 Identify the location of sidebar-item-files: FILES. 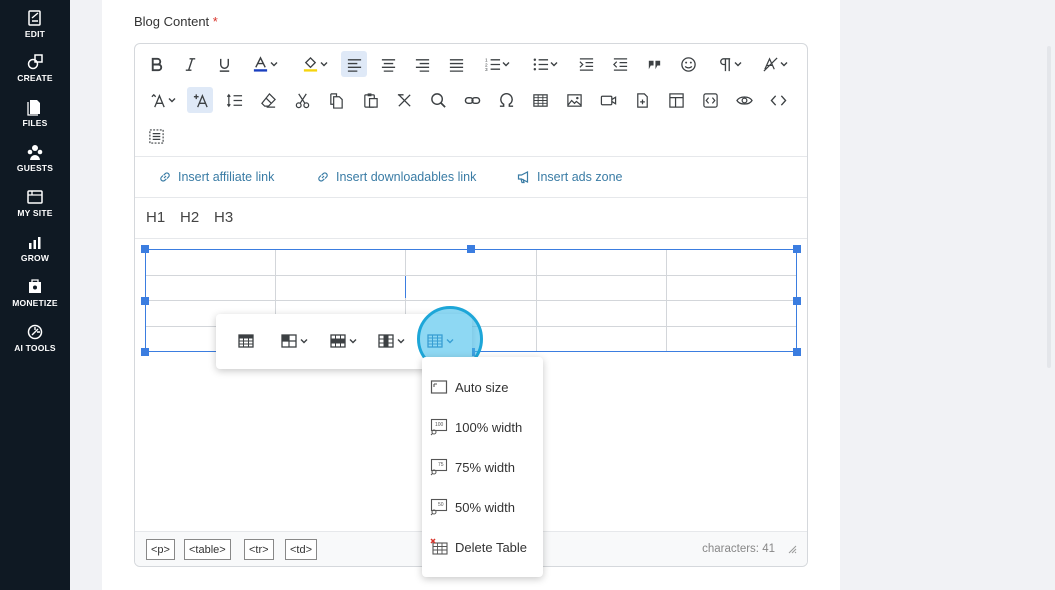
(35, 113).